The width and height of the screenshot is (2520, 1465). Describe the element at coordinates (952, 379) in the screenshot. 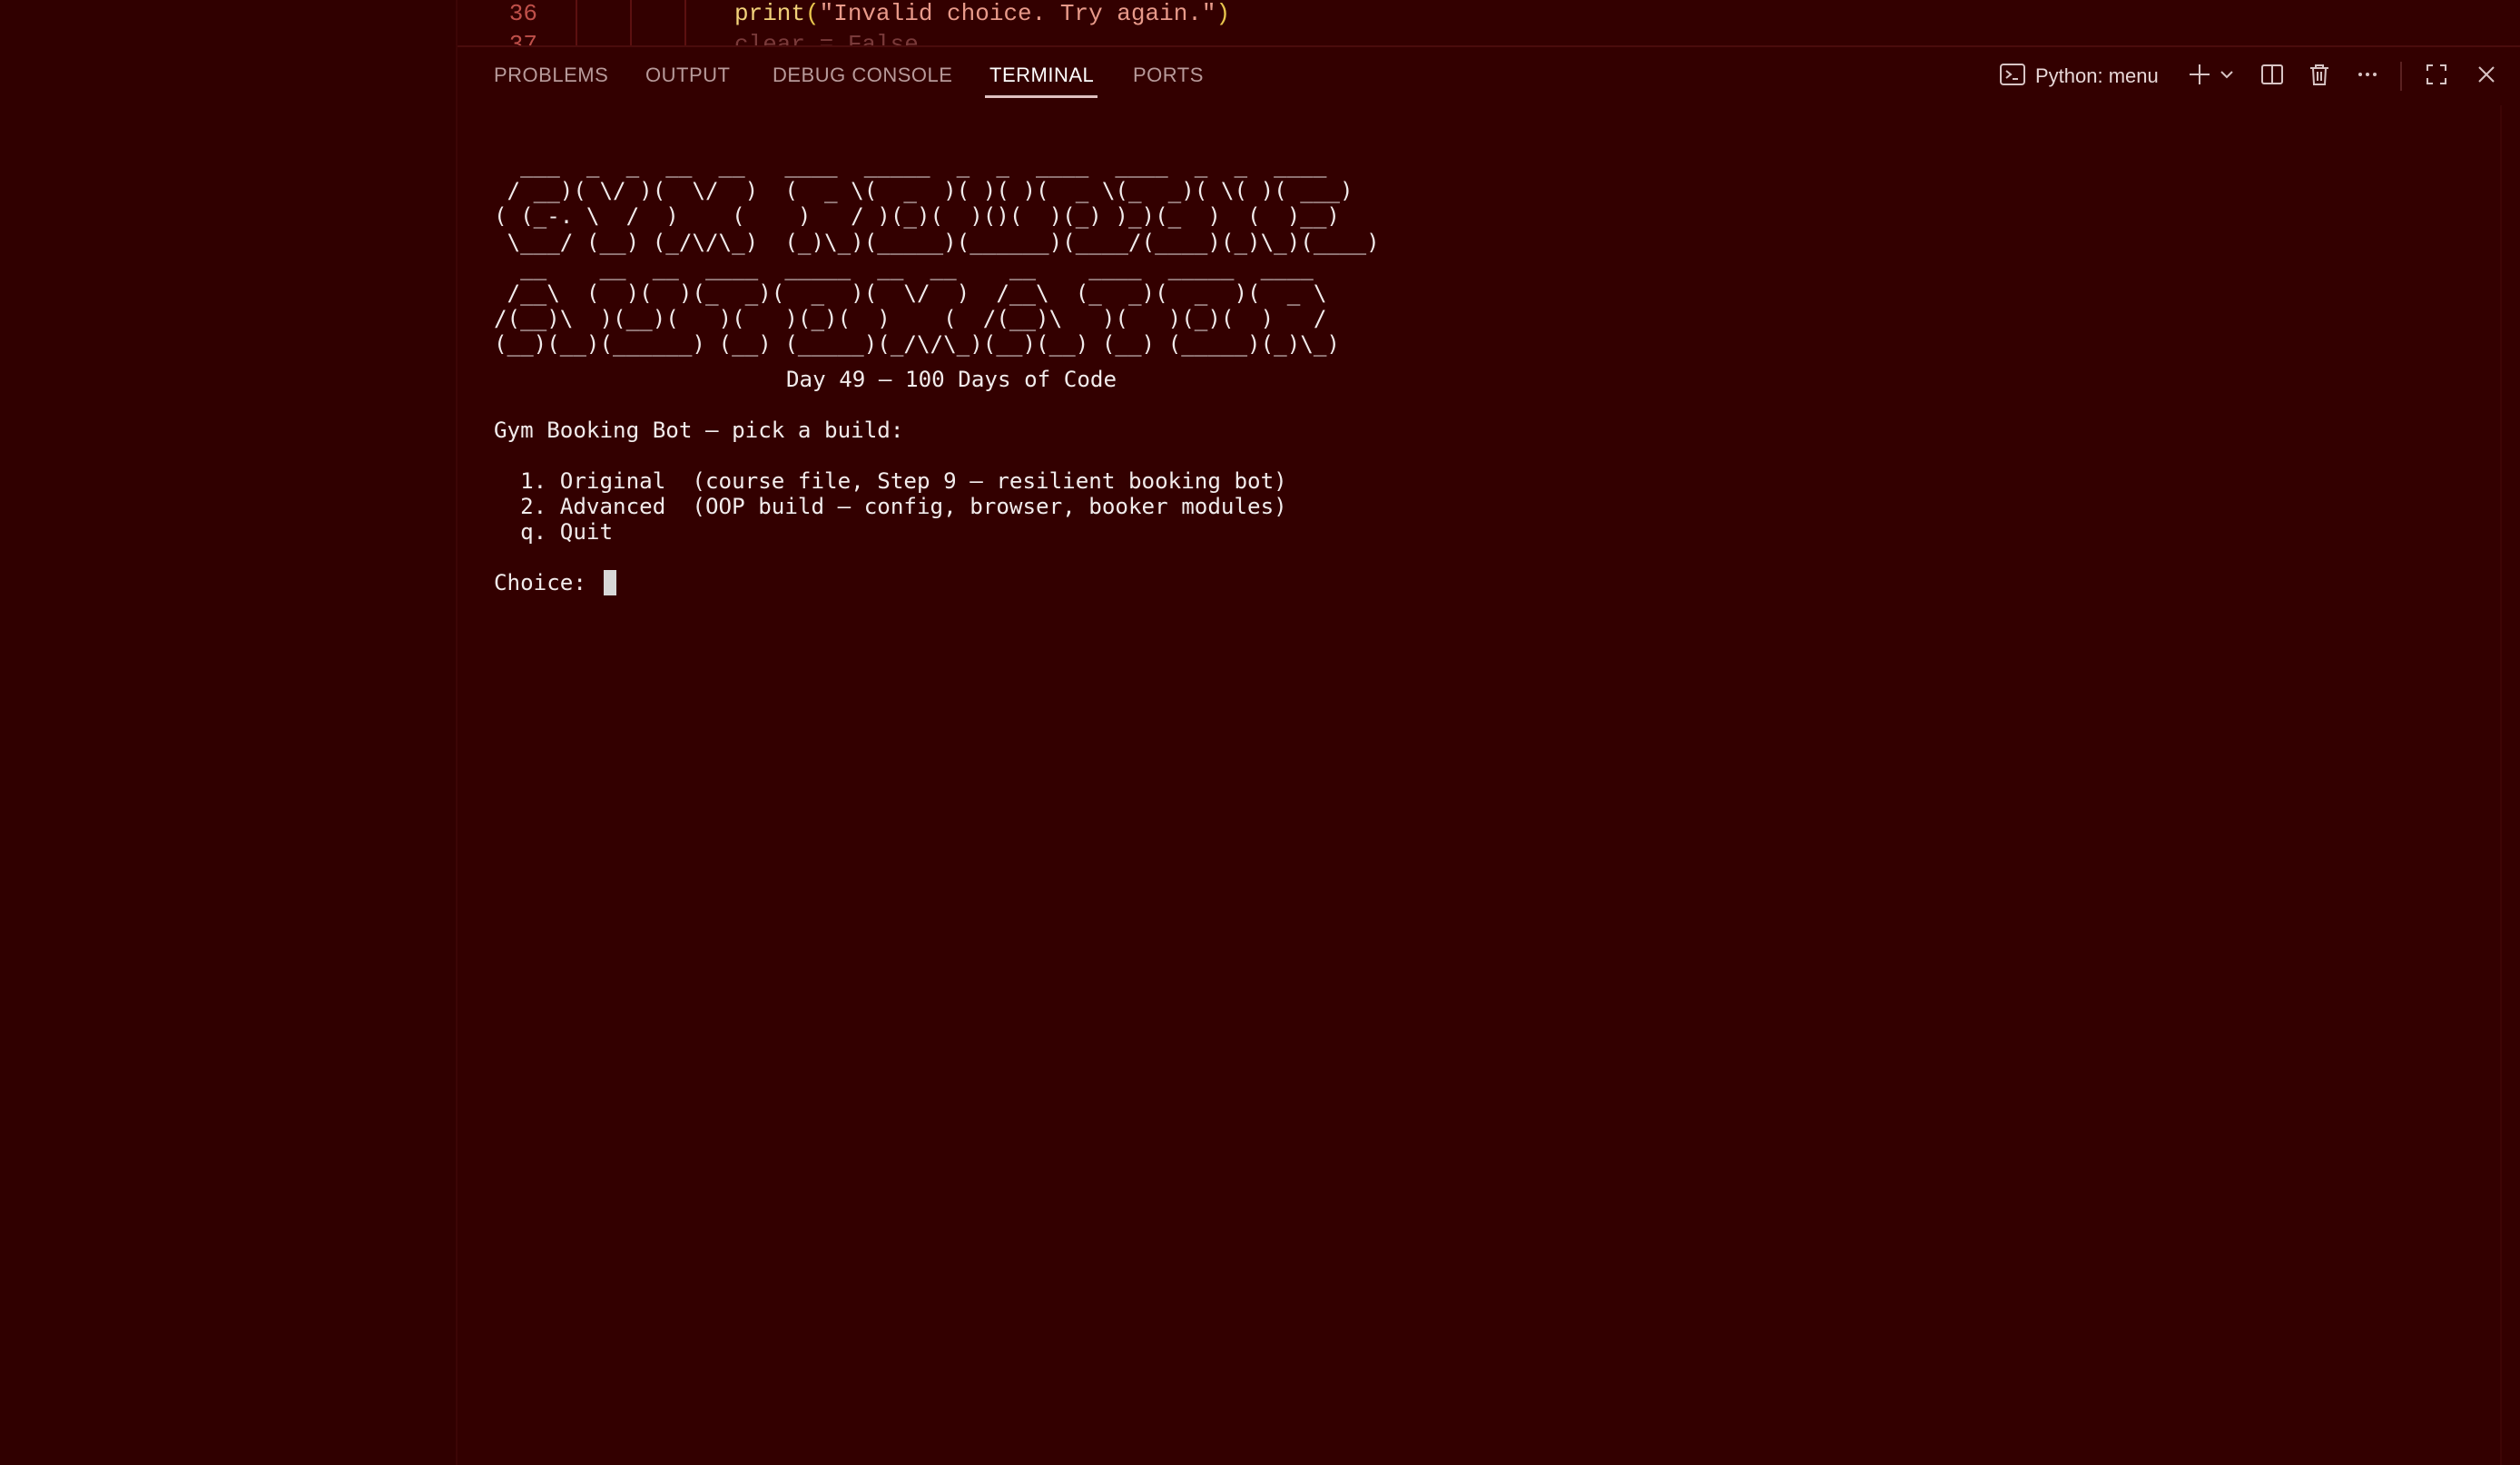

I see `terminal-subtitle: Day 49 — 100 Days of Code` at that location.